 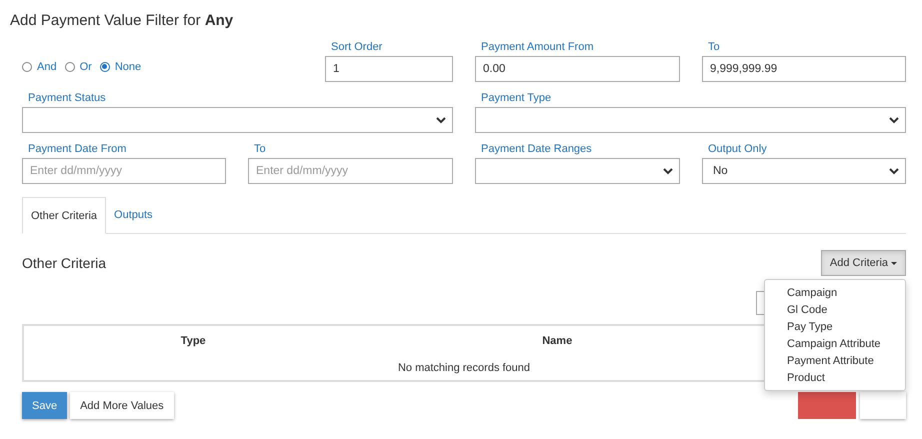 I want to click on section-title: Other Criteria, so click(x=64, y=263).